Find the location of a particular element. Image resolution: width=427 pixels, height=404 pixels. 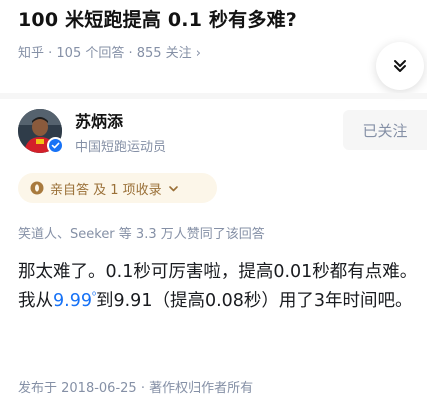

collection-tag: 亲自答 及 1 项收录 is located at coordinates (117, 188).